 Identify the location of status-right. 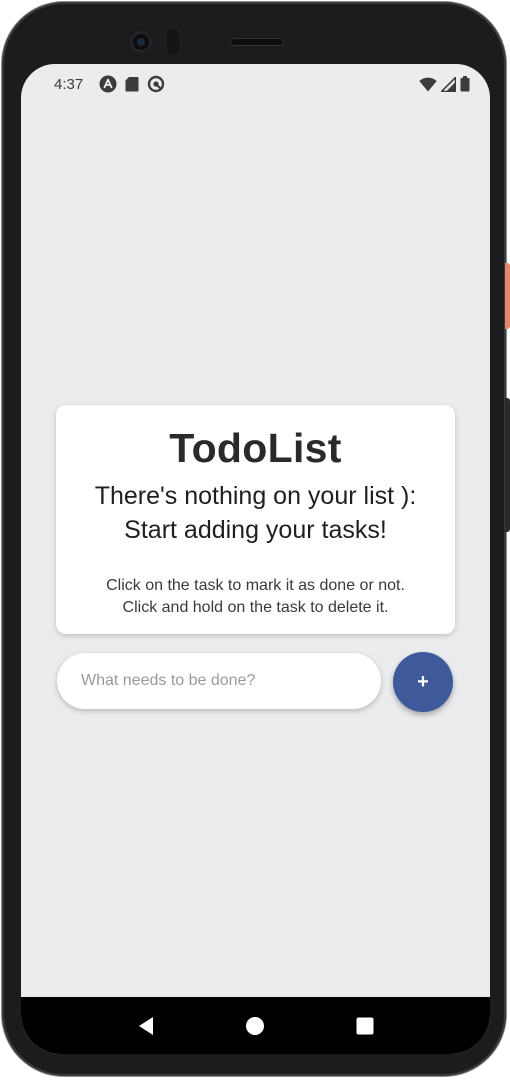
(444, 84).